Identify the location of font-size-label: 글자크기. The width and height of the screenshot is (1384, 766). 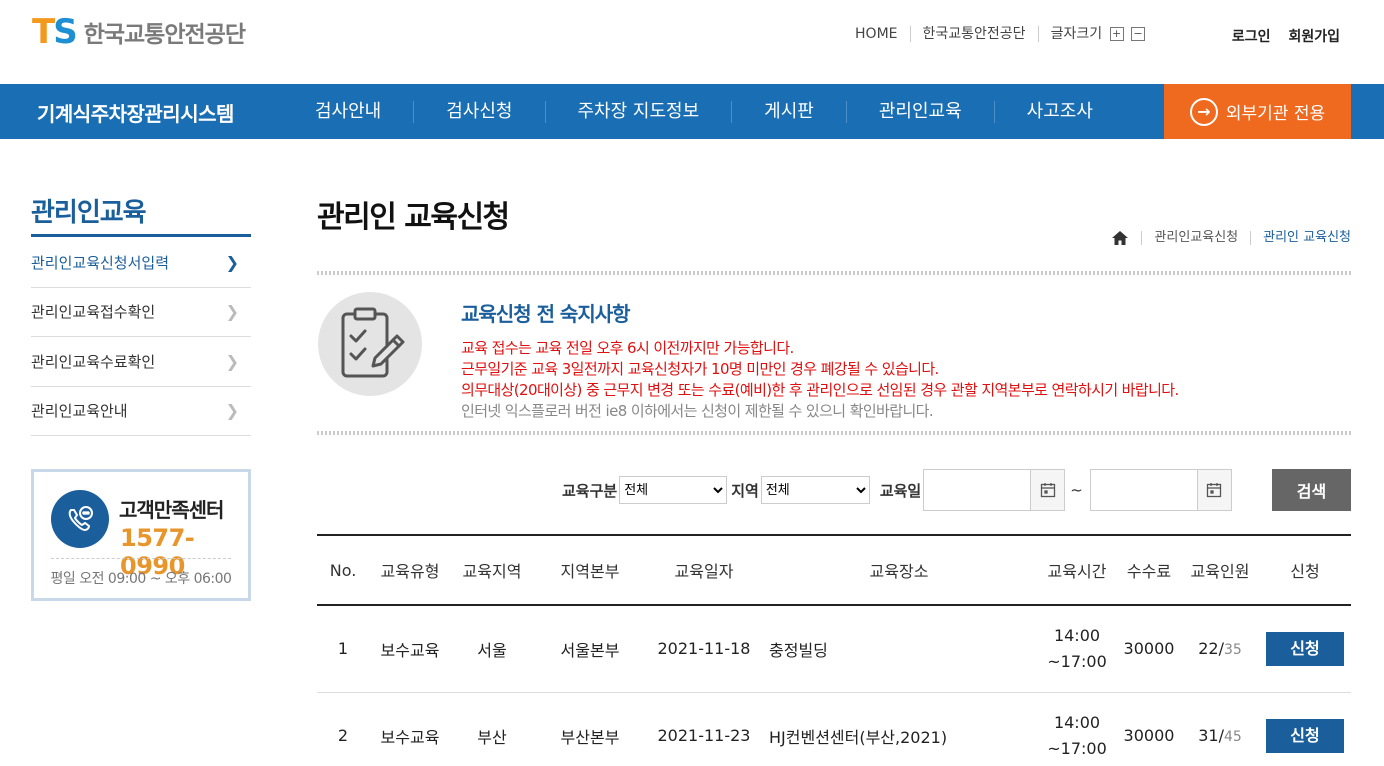
(1076, 34).